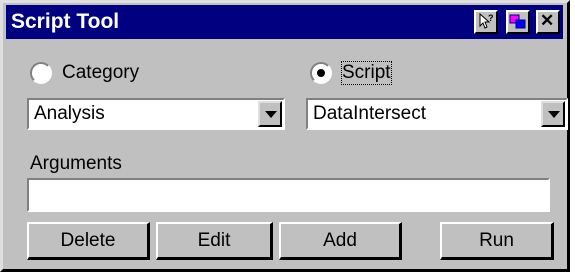 This screenshot has width=575, height=275. I want to click on help-pointer-icon: ?, so click(486, 20).